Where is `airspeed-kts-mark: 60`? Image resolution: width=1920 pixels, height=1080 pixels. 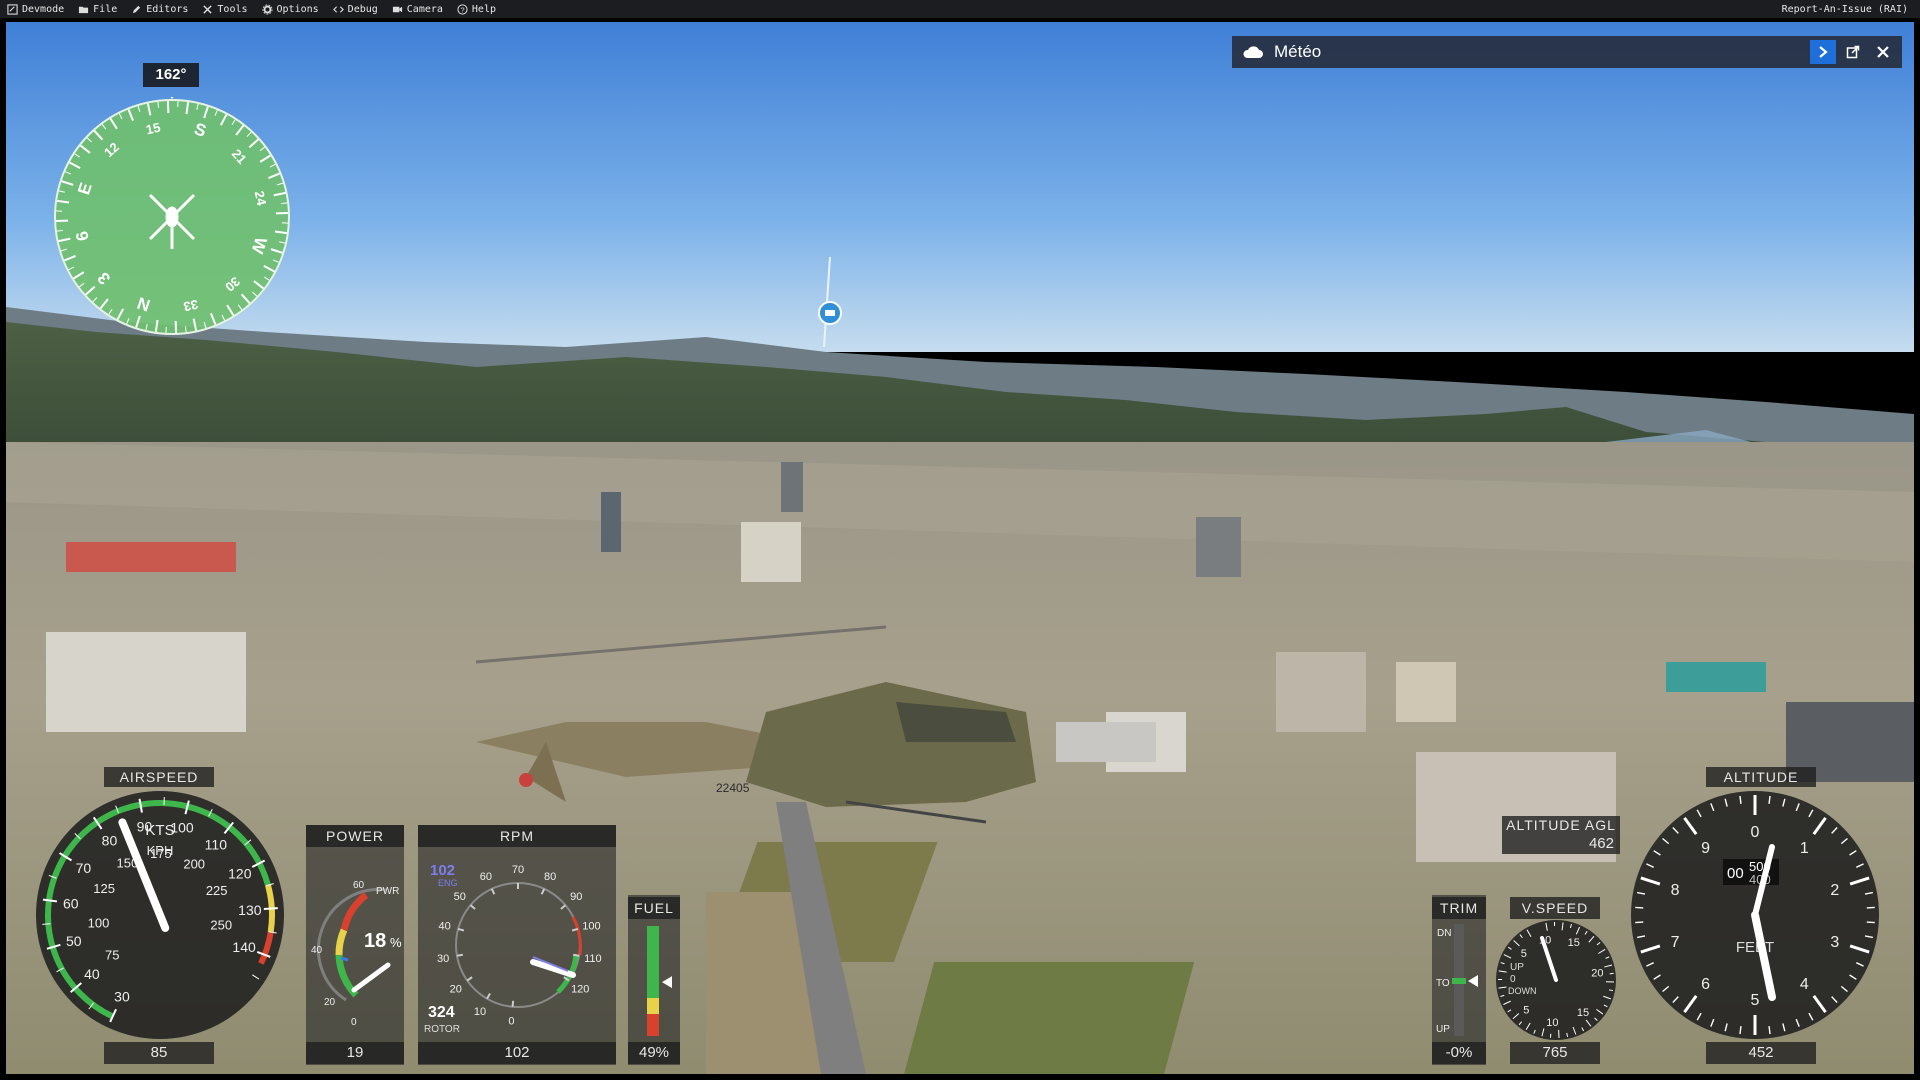
airspeed-kts-mark: 60 is located at coordinates (71, 903).